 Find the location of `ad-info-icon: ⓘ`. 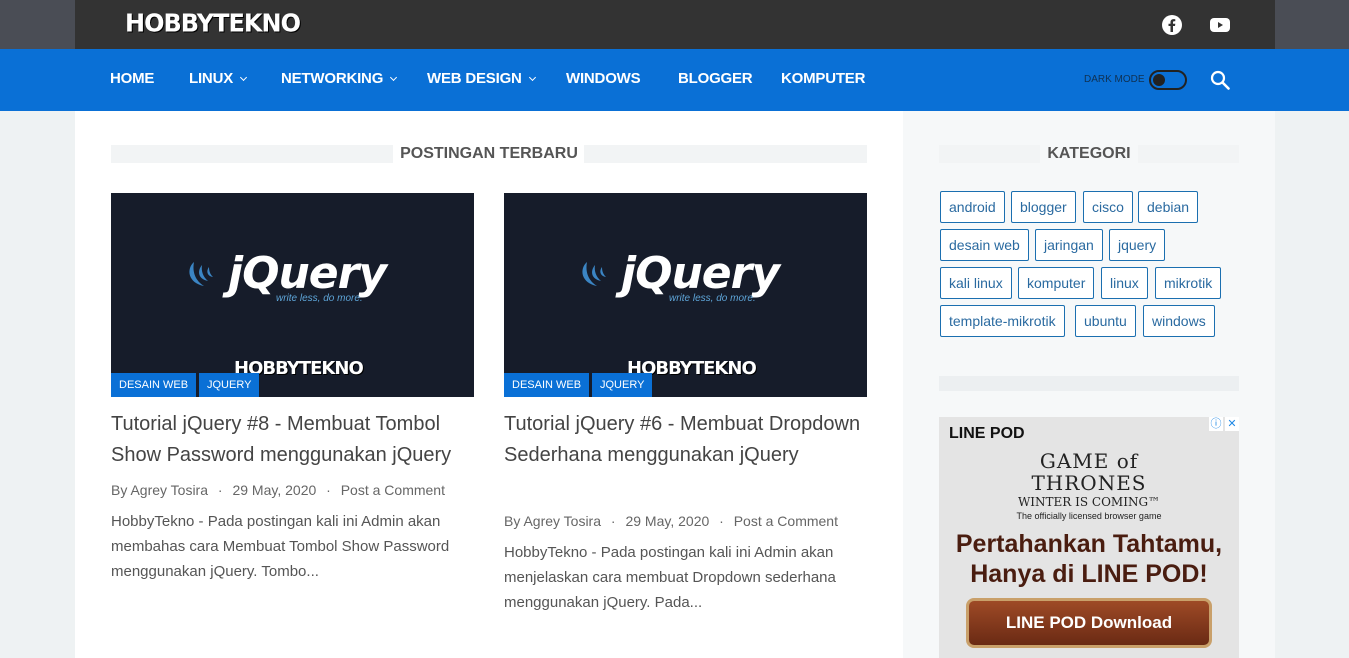

ad-info-icon: ⓘ is located at coordinates (1216, 424).